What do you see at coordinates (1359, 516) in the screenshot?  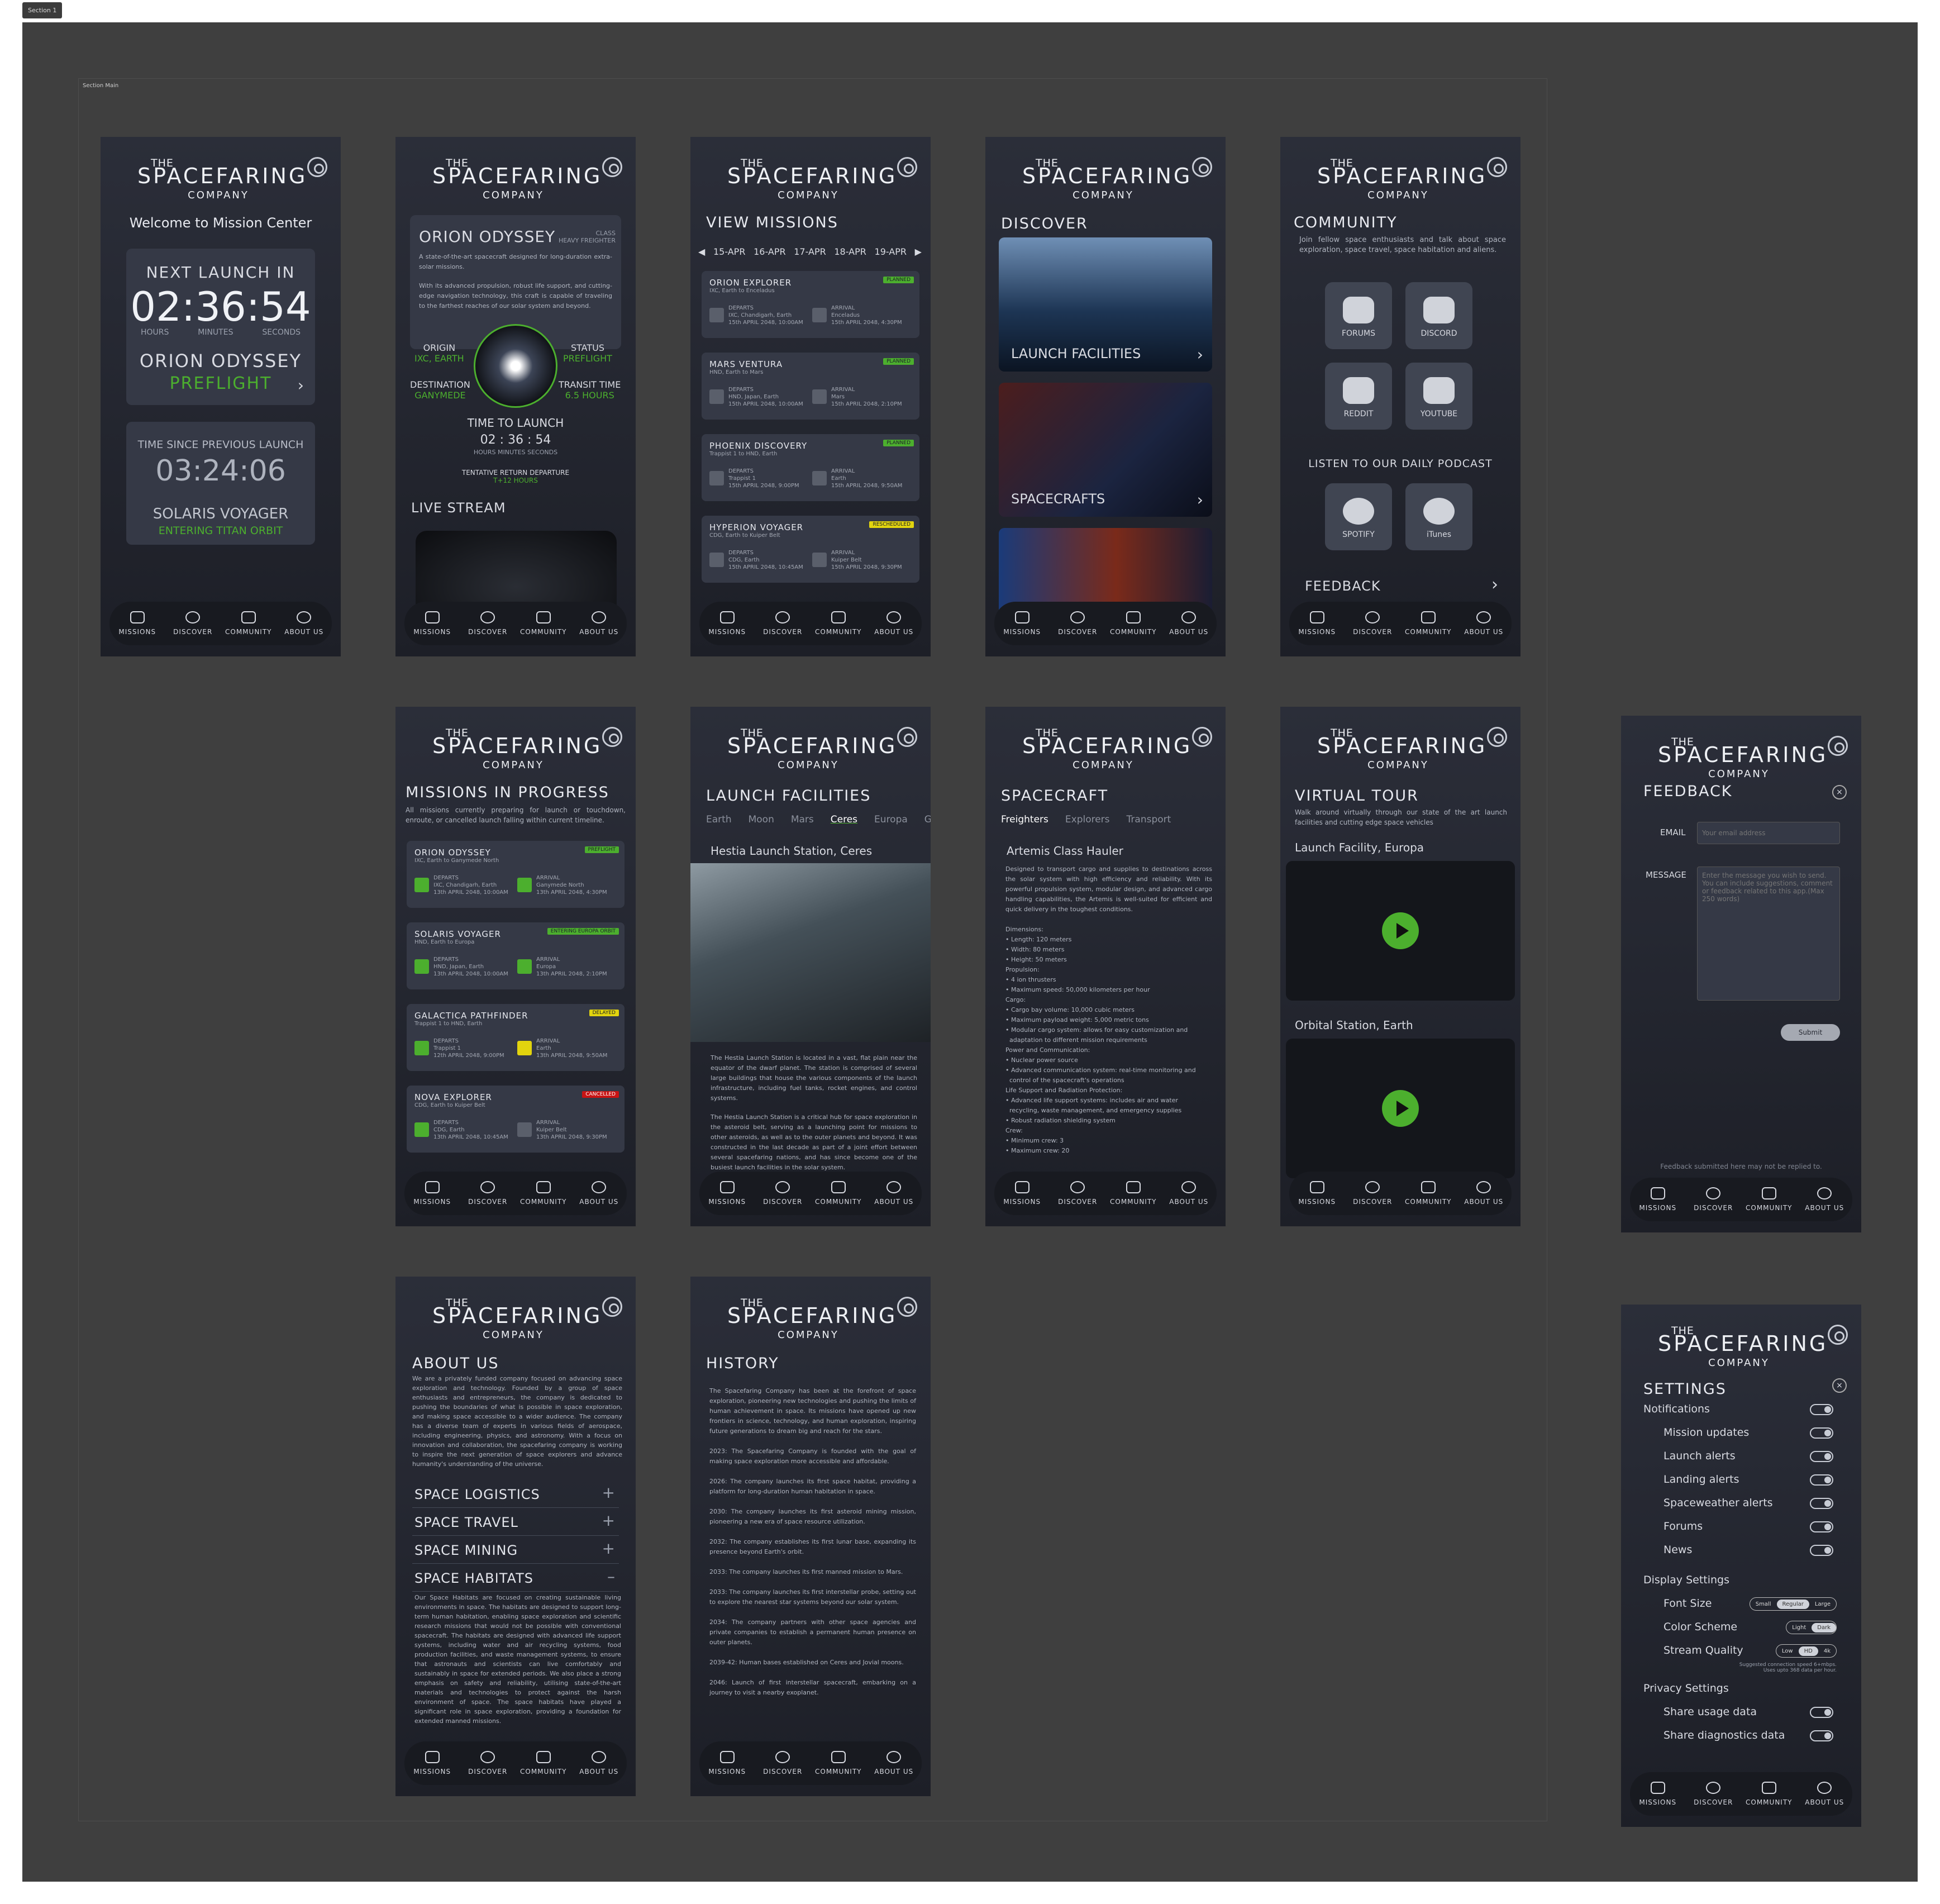 I see `spotify-button: SPOTIFY` at bounding box center [1359, 516].